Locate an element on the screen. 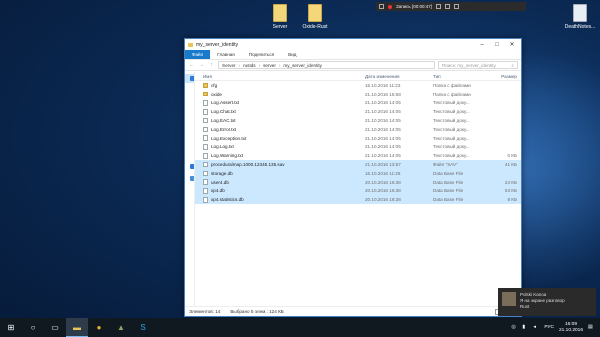 The height and width of the screenshot is (337, 600). tab-share: Поделиться is located at coordinates (261, 54).